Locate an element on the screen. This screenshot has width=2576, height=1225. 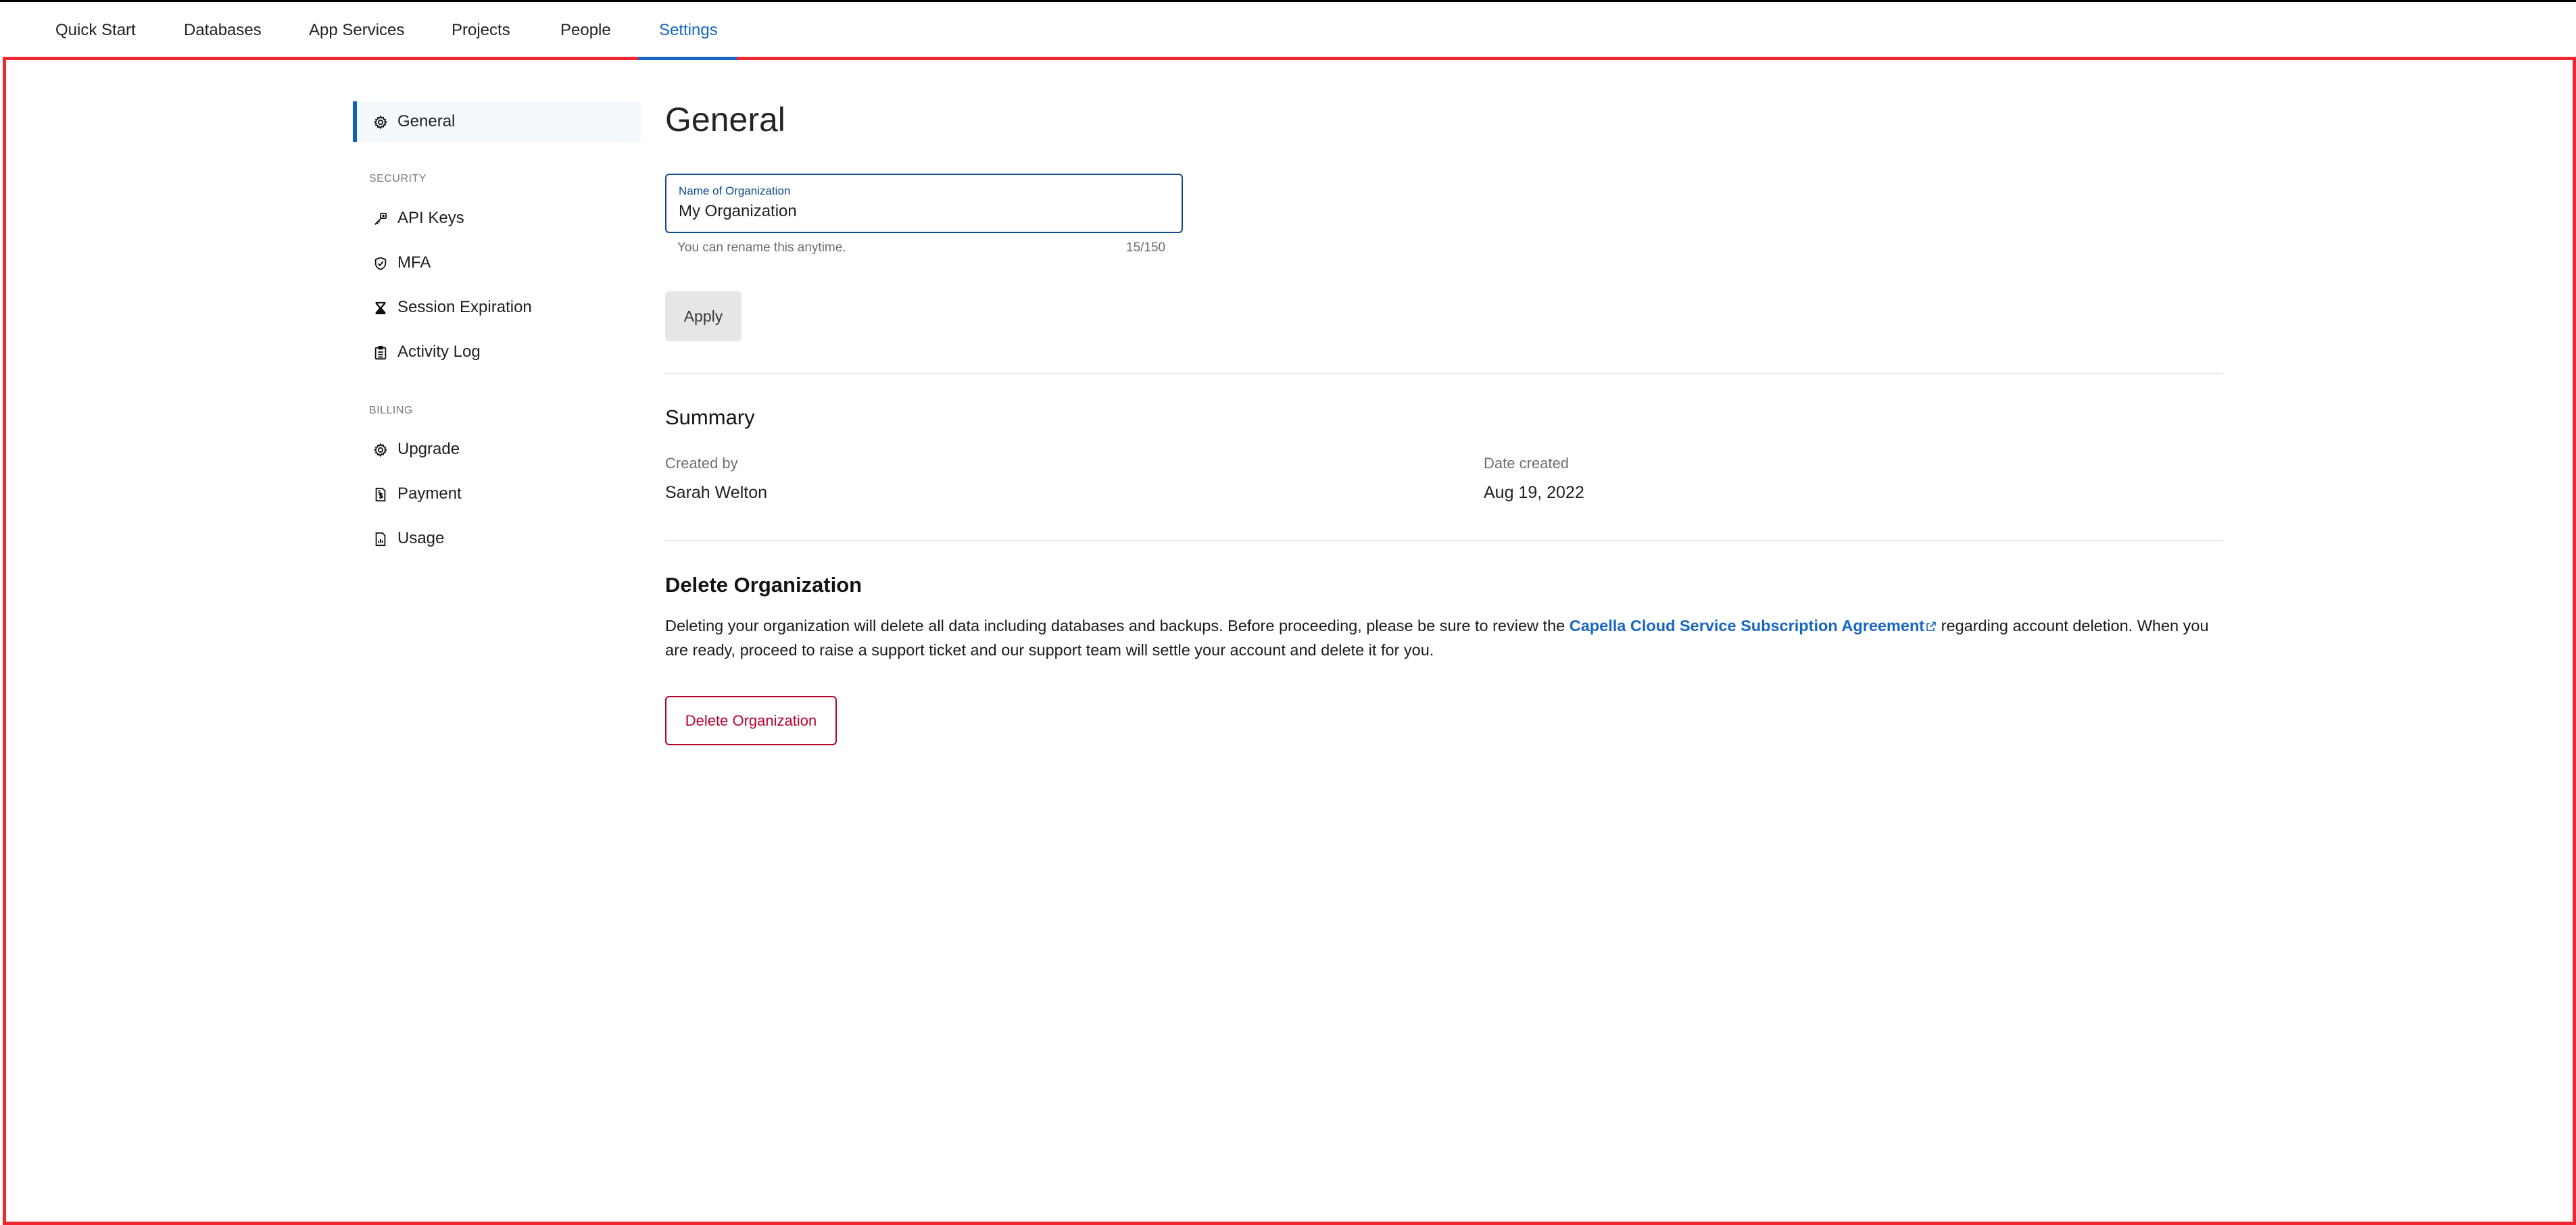
page-title: General is located at coordinates (725, 120).